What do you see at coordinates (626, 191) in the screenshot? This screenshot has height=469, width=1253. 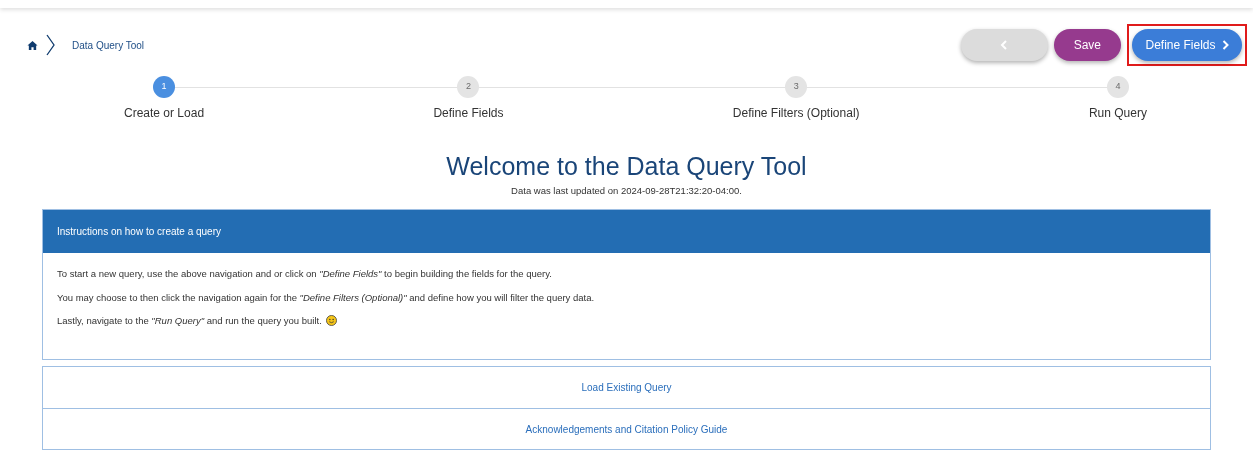 I see `last-updated-text: Data was last updated on 2024-09-28T21:32:20-04:00.` at bounding box center [626, 191].